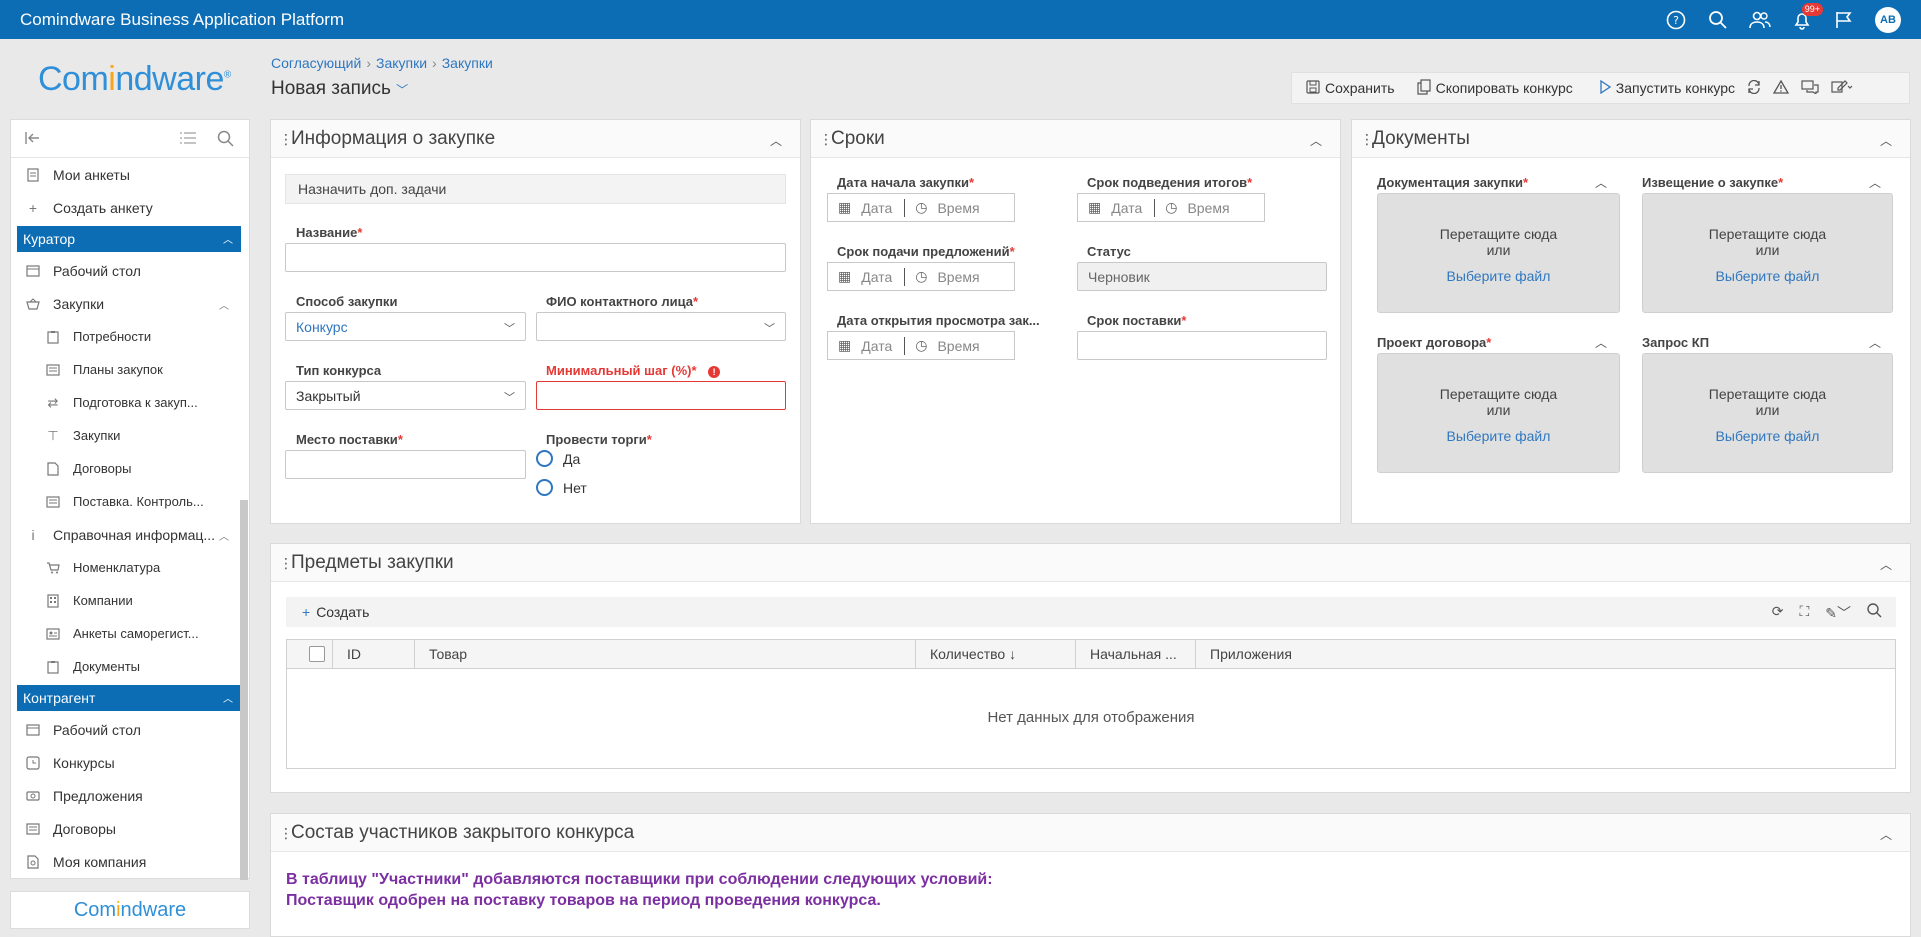  Describe the element at coordinates (130, 468) in the screenshot. I see `sidebar-item-contracts: Договоры` at that location.